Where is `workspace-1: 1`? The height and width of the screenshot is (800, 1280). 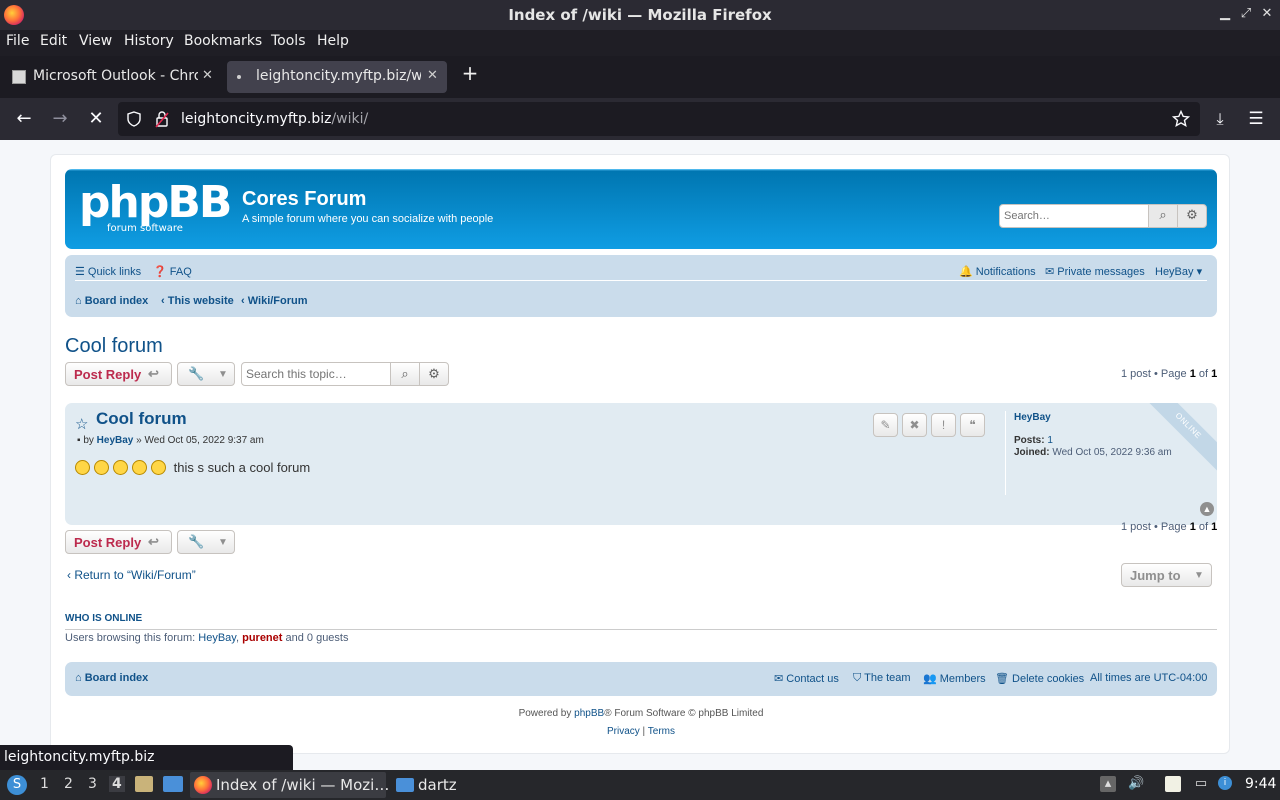 workspace-1: 1 is located at coordinates (44, 784).